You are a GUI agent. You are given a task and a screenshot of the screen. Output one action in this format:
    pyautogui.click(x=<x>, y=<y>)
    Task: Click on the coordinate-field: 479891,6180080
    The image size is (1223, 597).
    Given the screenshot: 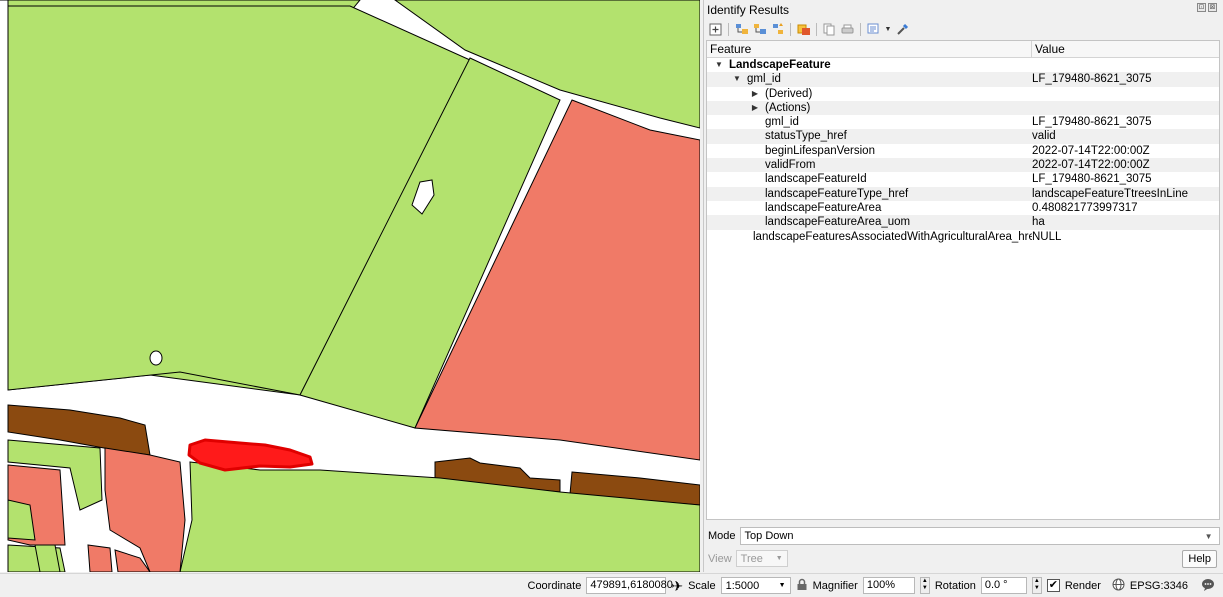 What is the action you would take?
    pyautogui.click(x=629, y=585)
    